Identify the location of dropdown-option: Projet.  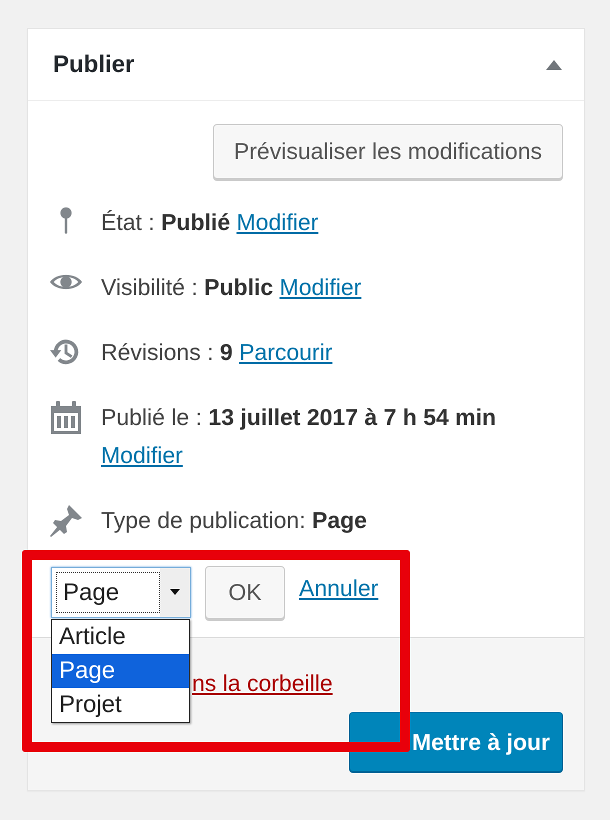
(120, 705).